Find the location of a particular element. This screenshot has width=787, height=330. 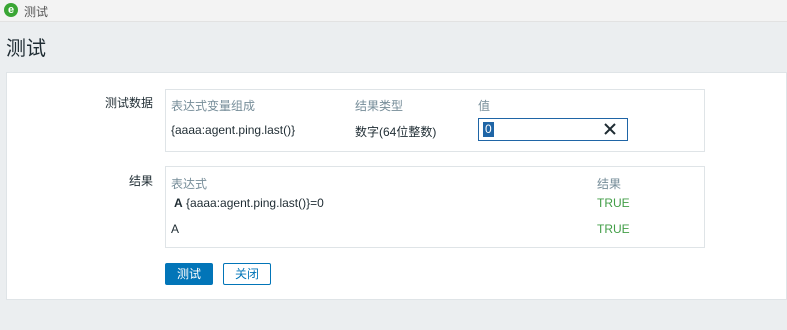

expression-var-cell: {aaaa:agent.ping.last()} is located at coordinates (233, 130).